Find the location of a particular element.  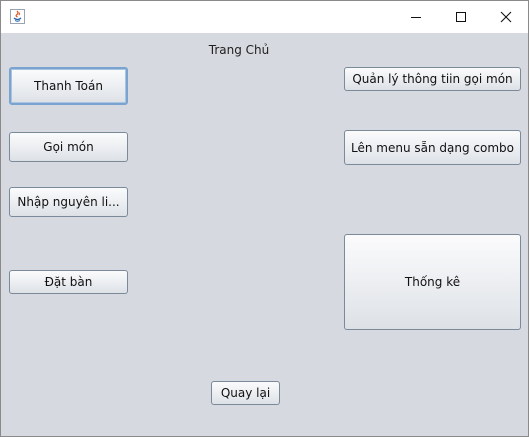

page-title: Trang Chủ is located at coordinates (239, 50).